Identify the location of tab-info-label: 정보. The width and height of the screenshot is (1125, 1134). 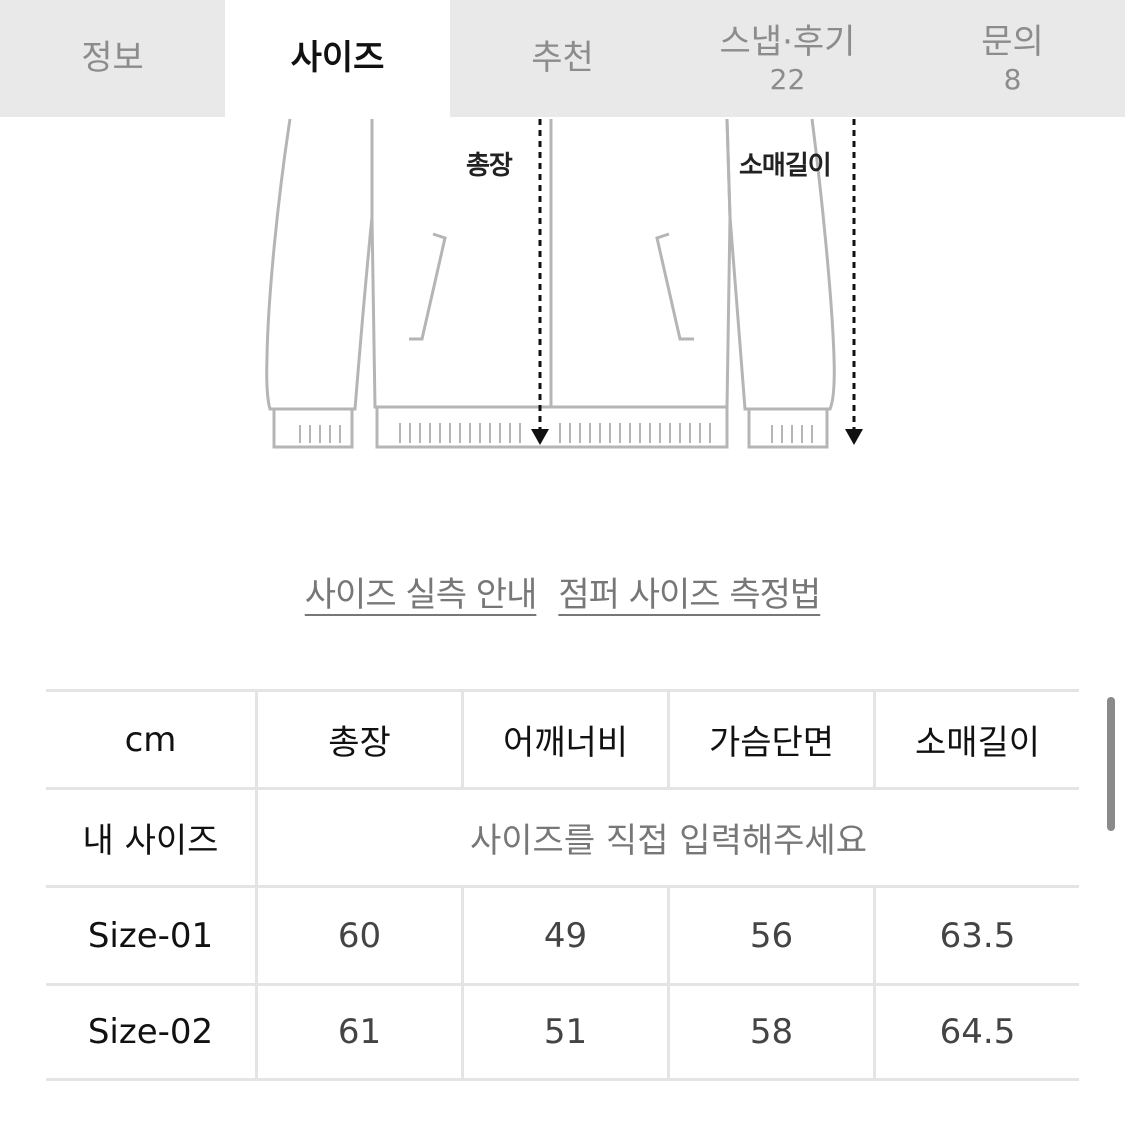
(112, 57).